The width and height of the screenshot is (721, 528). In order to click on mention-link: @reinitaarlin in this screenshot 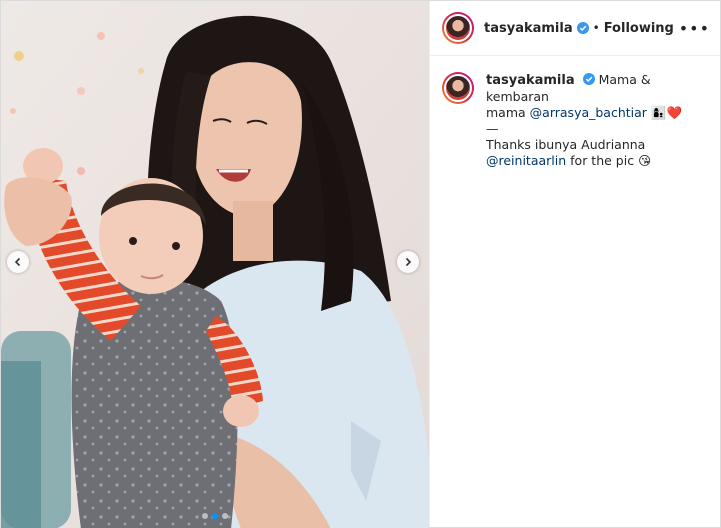, I will do `click(526, 160)`.